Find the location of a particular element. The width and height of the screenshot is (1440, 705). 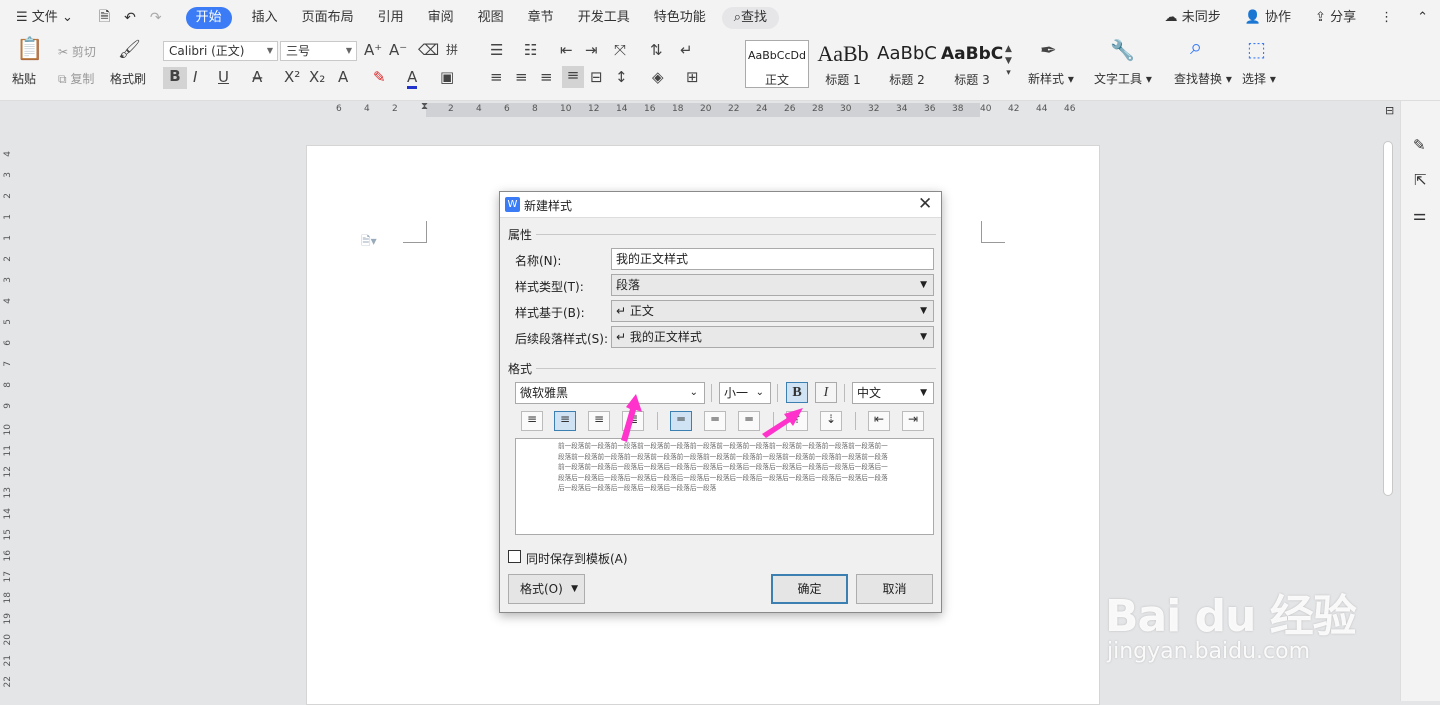

arrow-to-bold is located at coordinates (782, 423).